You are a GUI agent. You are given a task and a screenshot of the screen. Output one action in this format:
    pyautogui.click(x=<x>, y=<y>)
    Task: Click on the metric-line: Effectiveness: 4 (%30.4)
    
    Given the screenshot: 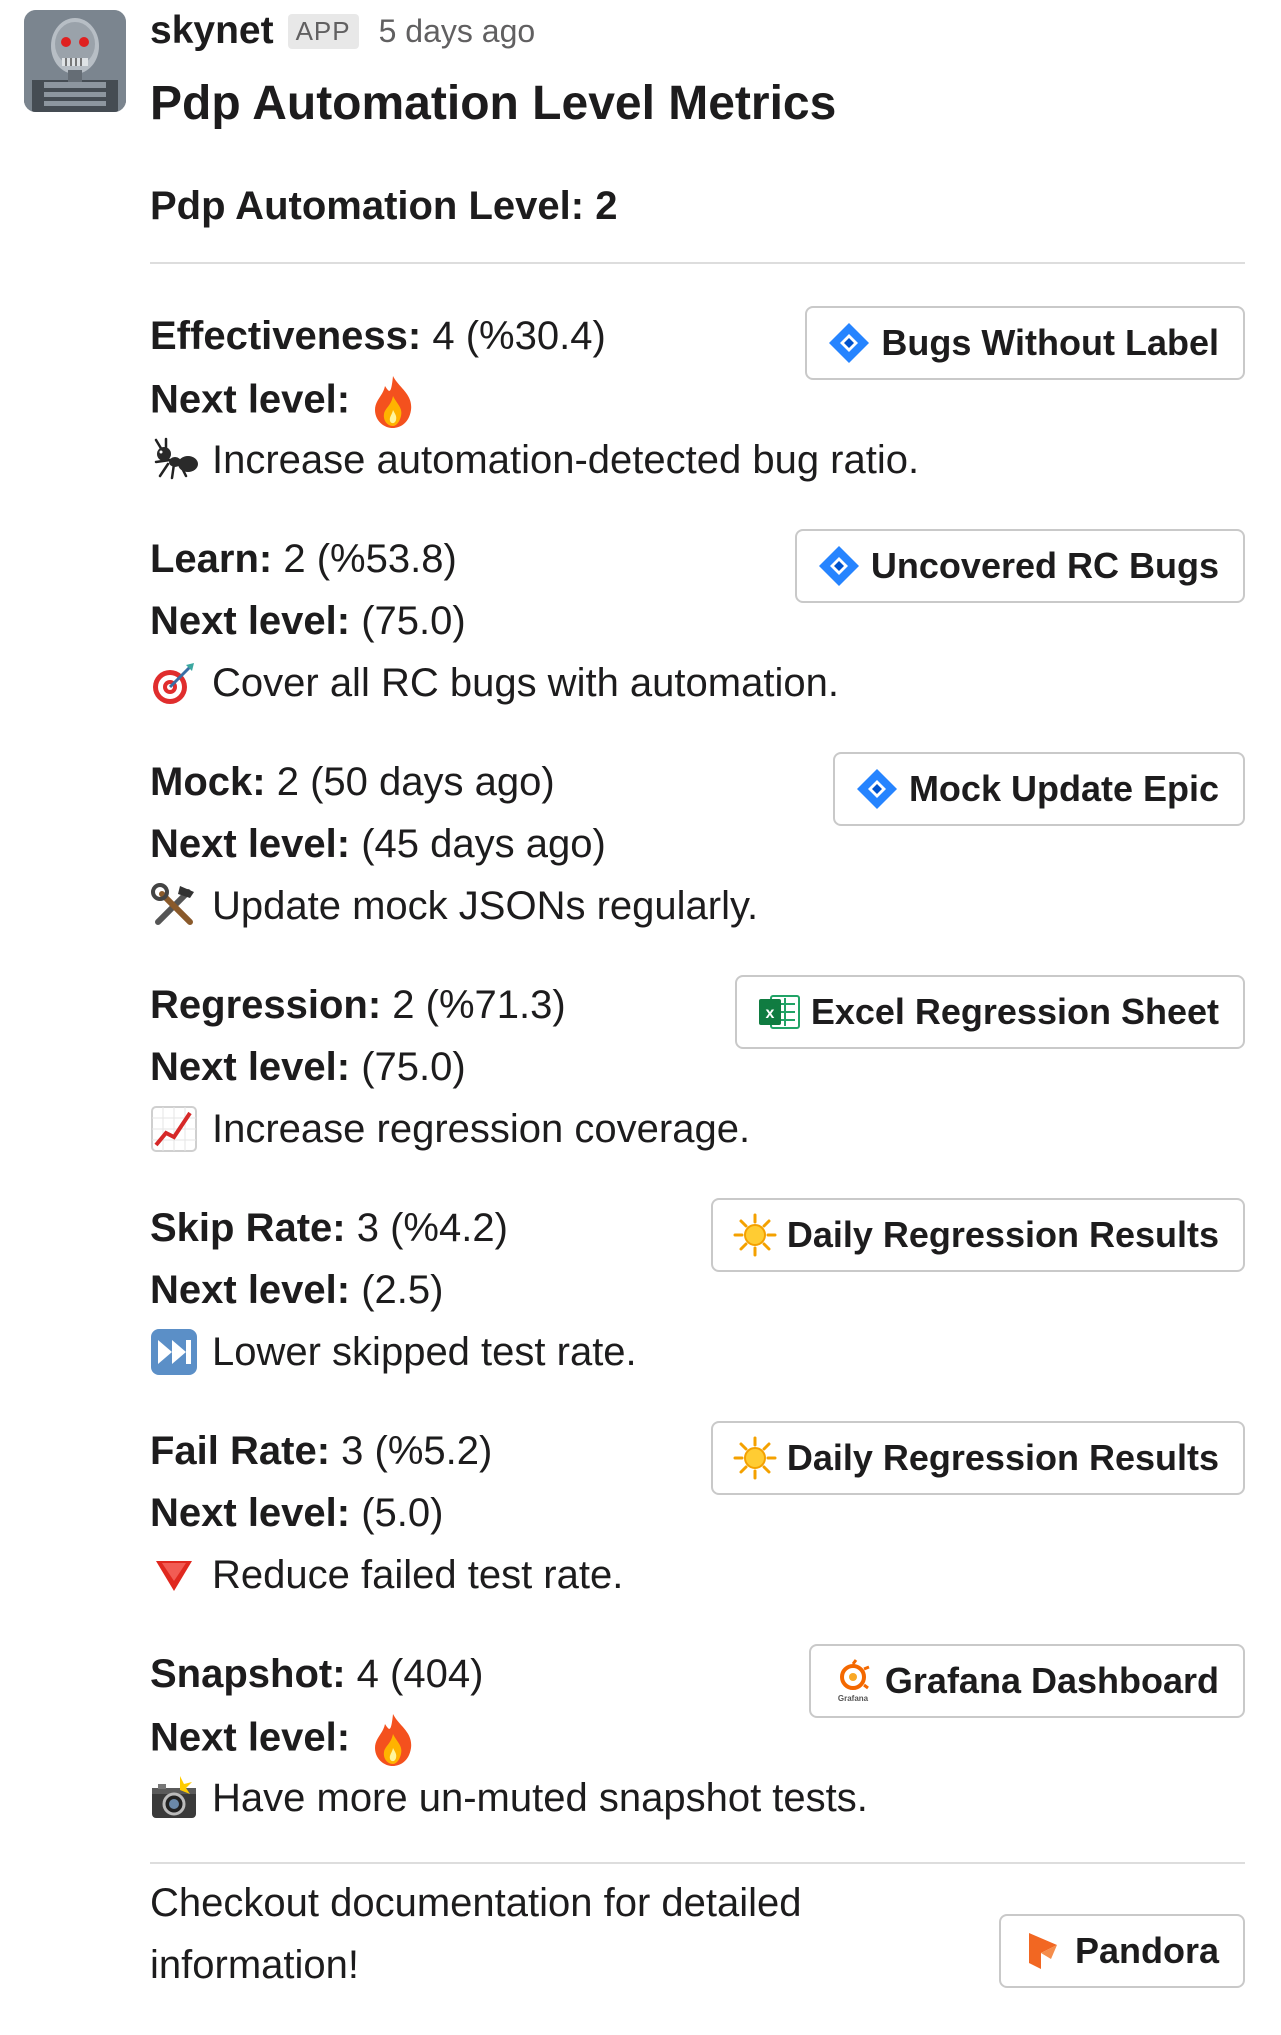 What is the action you would take?
    pyautogui.click(x=378, y=336)
    